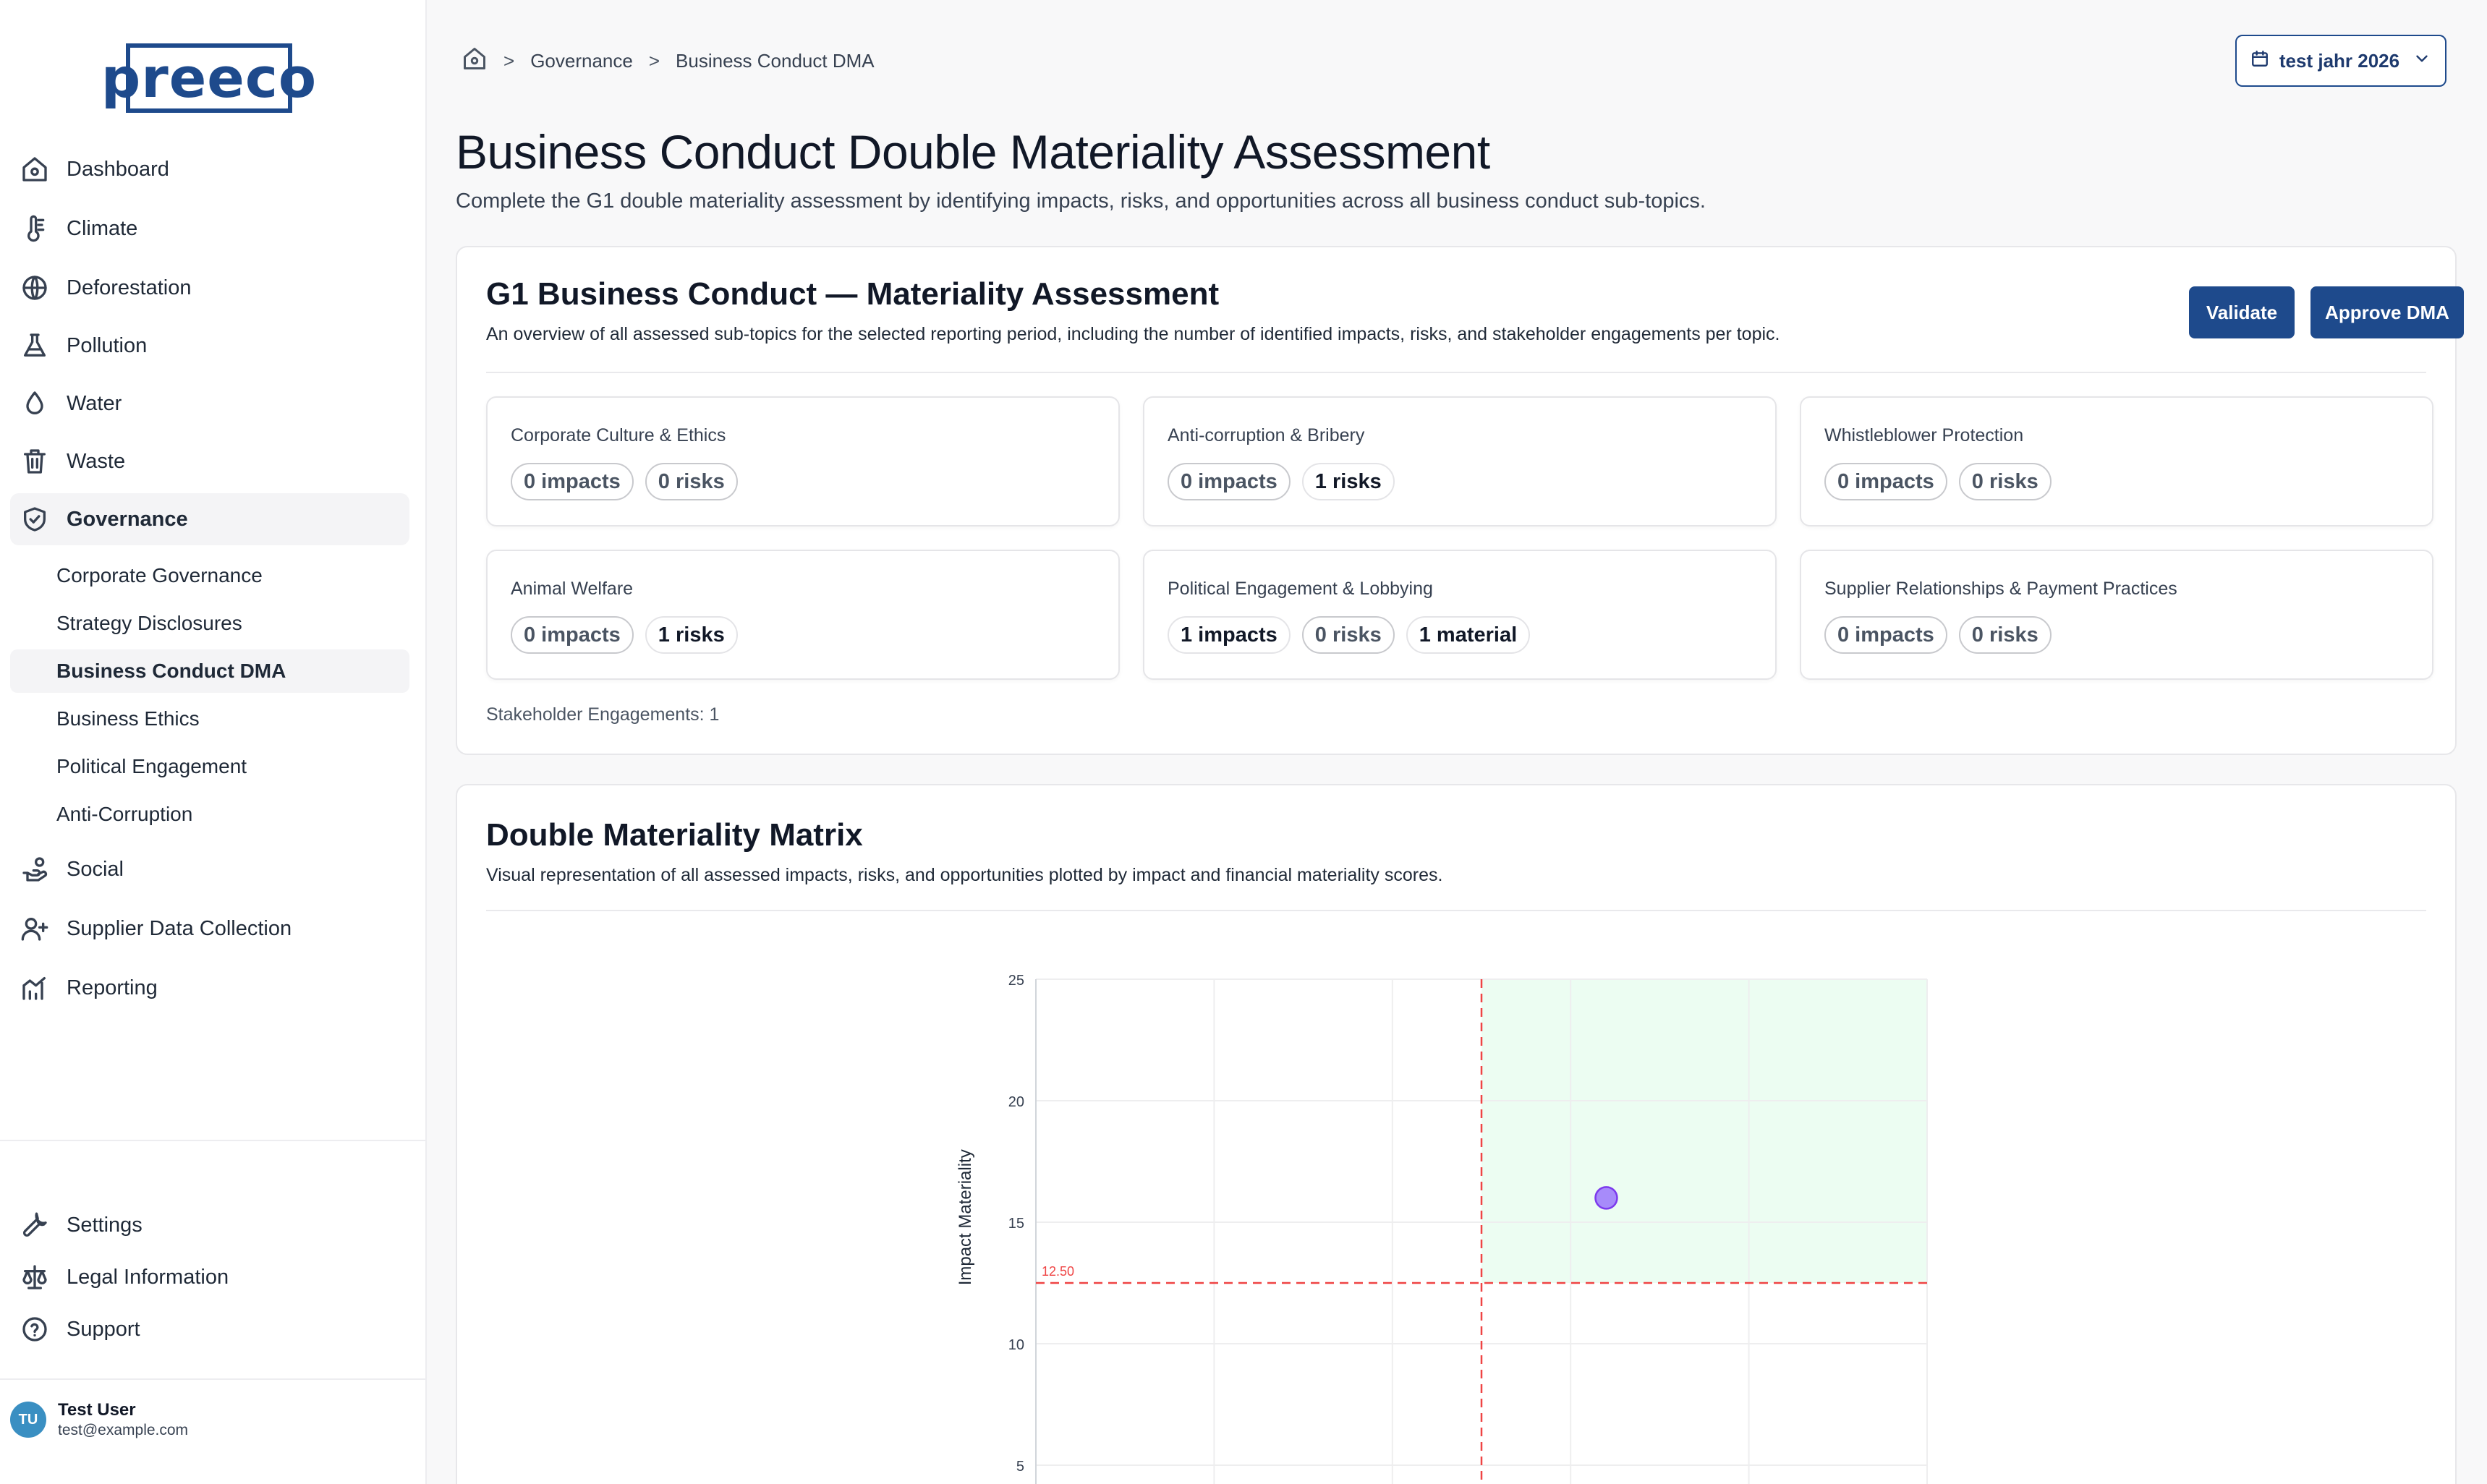 This screenshot has height=1484, width=2487. What do you see at coordinates (28, 1420) in the screenshot?
I see `avatar: TU` at bounding box center [28, 1420].